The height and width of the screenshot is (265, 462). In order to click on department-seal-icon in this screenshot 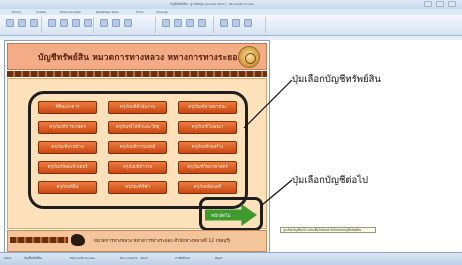, I will do `click(249, 57)`.